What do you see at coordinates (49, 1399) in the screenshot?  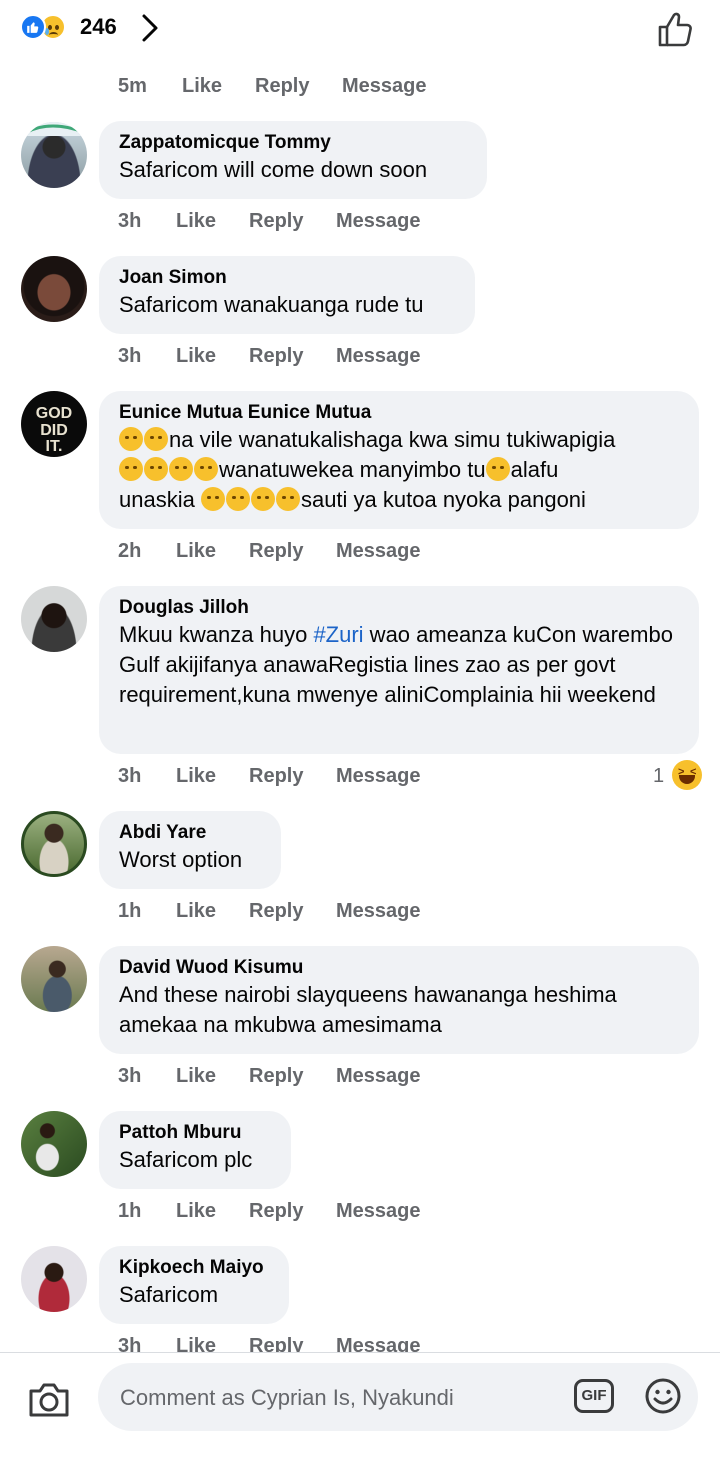 I see `camera-icon` at bounding box center [49, 1399].